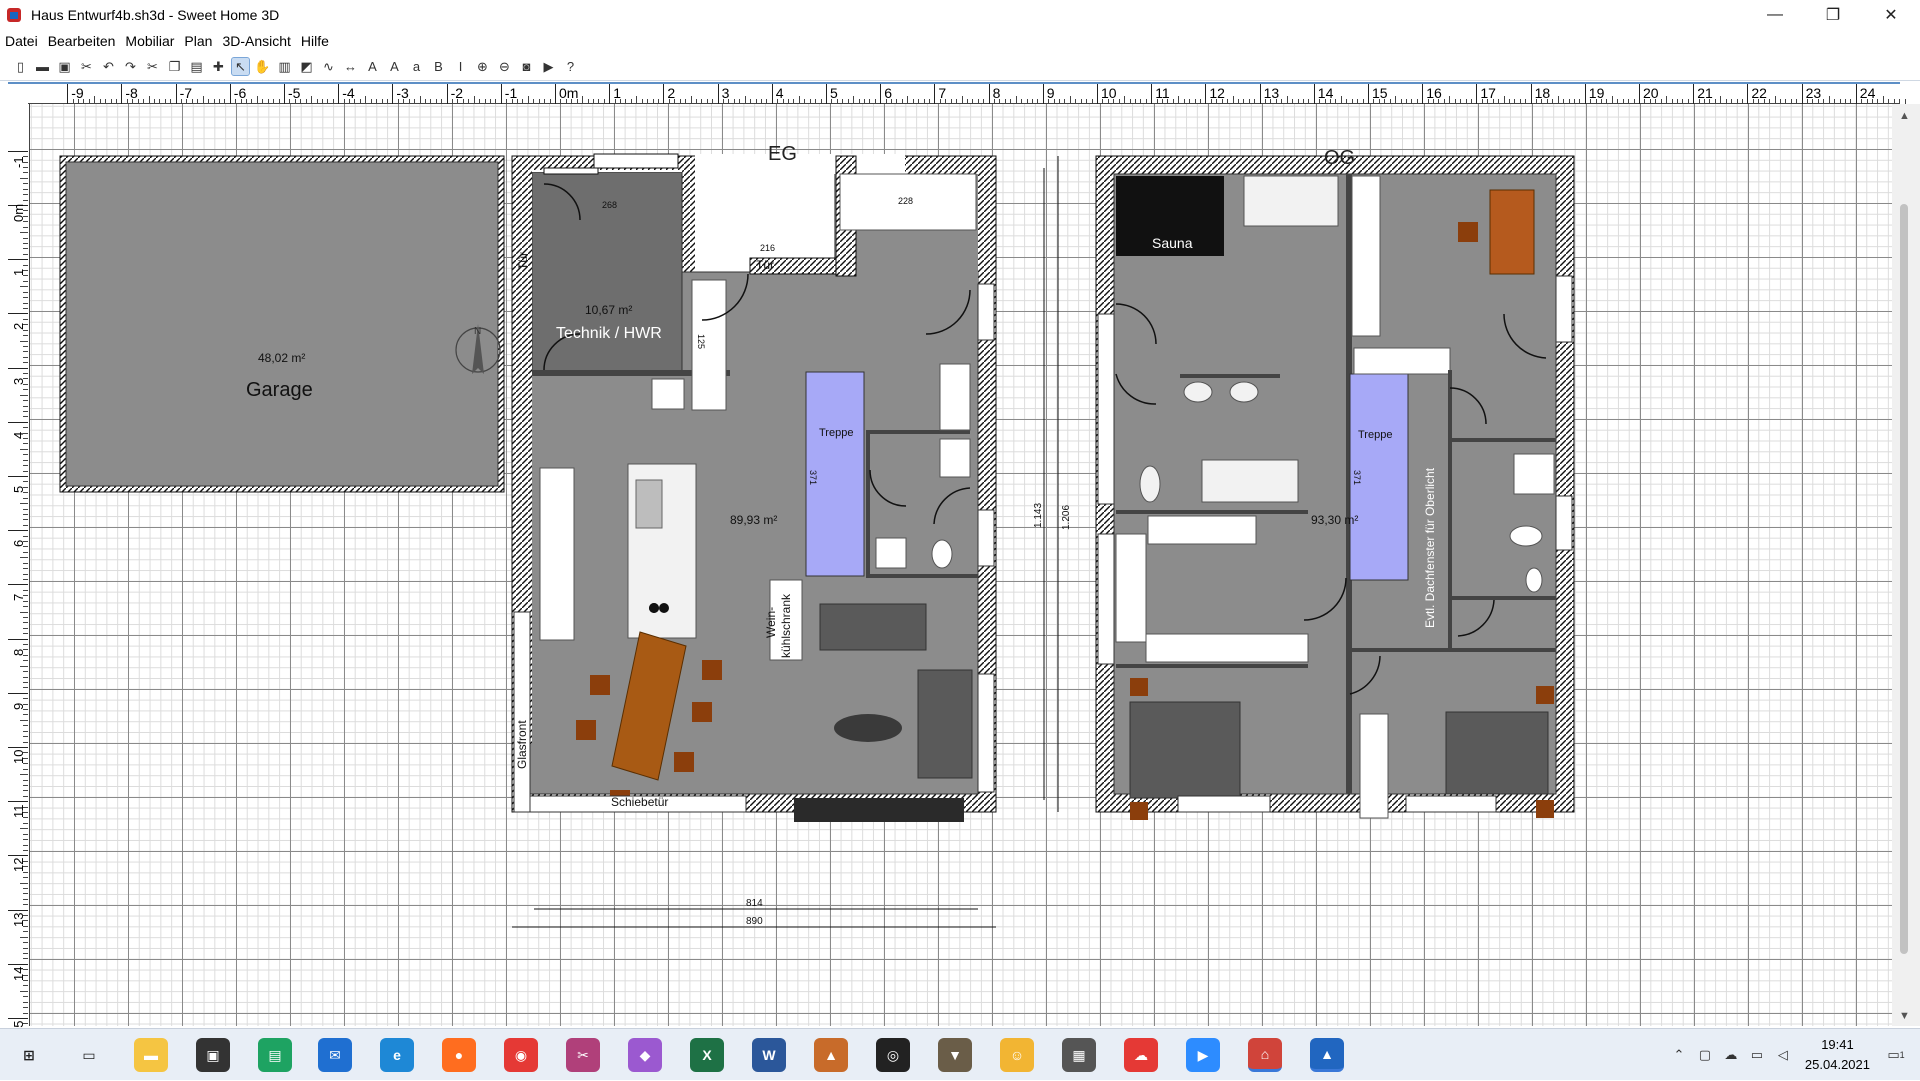  Describe the element at coordinates (394, 66) in the screenshot. I see `increase-text-icon: A` at that location.